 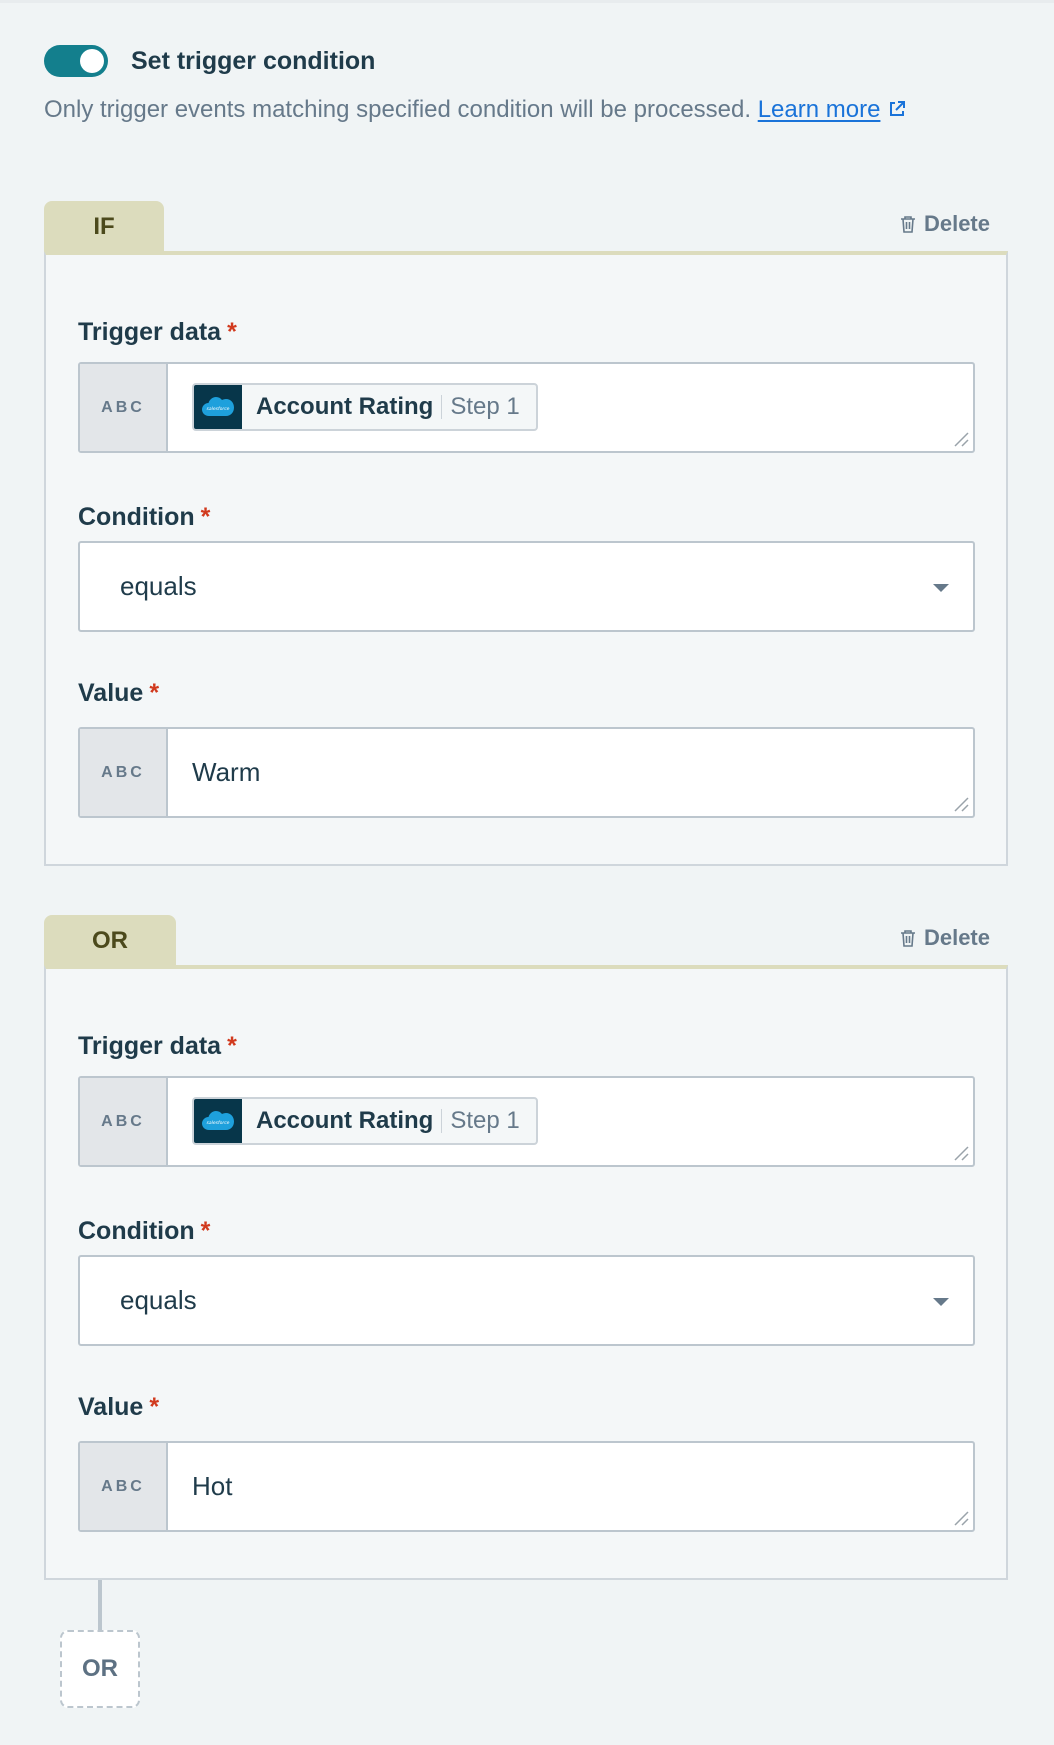 I want to click on trigger-condition-toggle, so click(x=76, y=61).